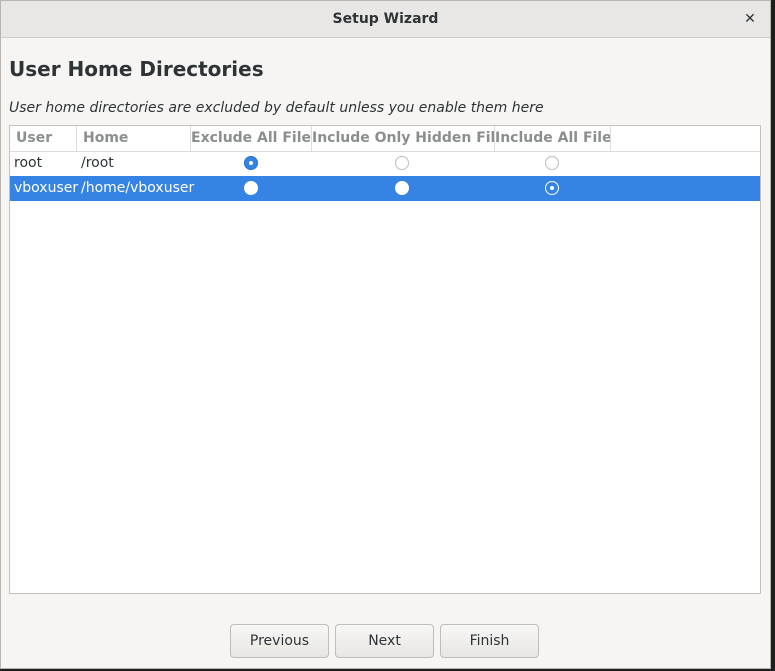 The height and width of the screenshot is (671, 775). Describe the element at coordinates (138, 188) in the screenshot. I see `home-cell: /home/vboxuser` at that location.